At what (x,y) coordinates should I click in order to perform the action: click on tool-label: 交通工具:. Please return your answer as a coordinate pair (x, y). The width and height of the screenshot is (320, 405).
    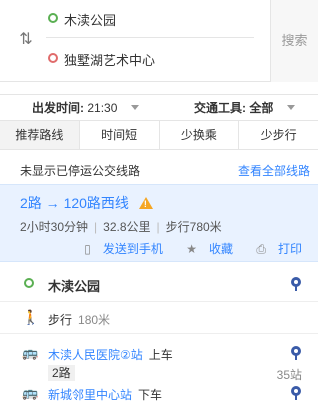
    Looking at the image, I should click on (220, 108).